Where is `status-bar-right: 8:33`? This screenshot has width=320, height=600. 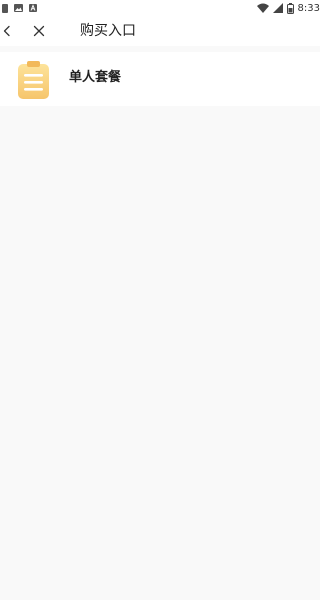 status-bar-right: 8:33 is located at coordinates (288, 8).